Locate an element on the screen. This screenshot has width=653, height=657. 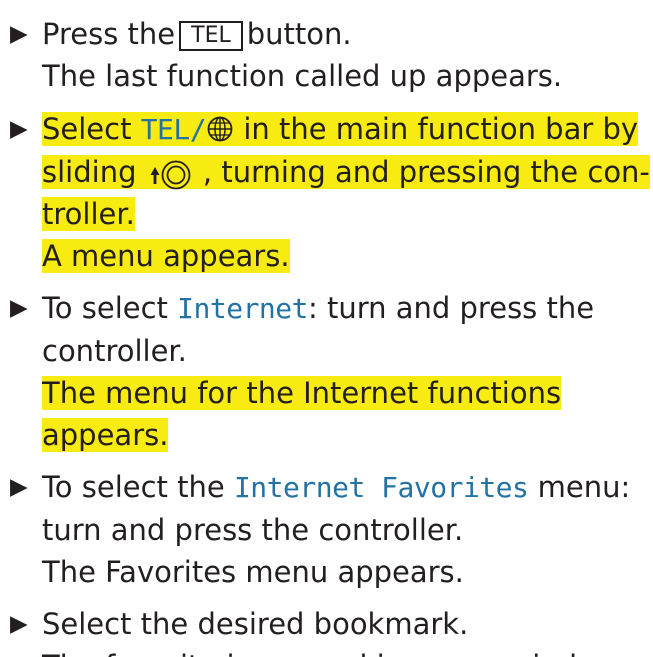
step-2-instruction-line-2: sliding , turning and pressing the con- is located at coordinates (346, 172).